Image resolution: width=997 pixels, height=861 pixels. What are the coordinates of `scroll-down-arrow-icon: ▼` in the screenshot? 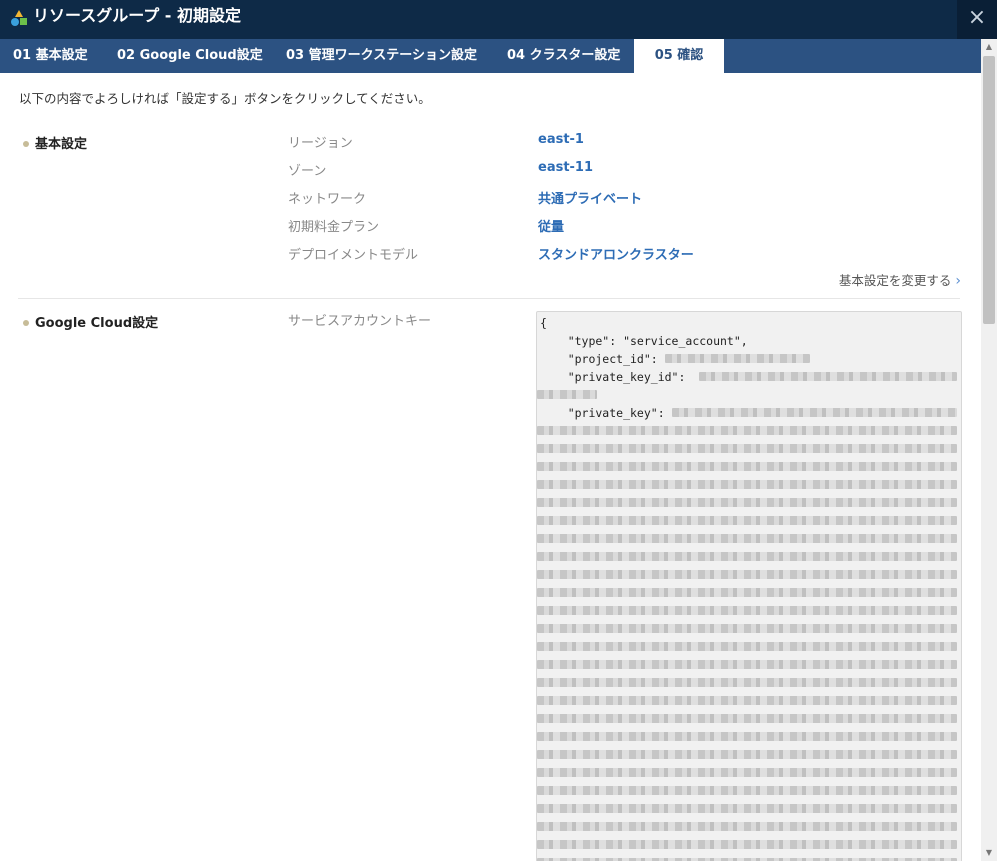 It's located at (989, 853).